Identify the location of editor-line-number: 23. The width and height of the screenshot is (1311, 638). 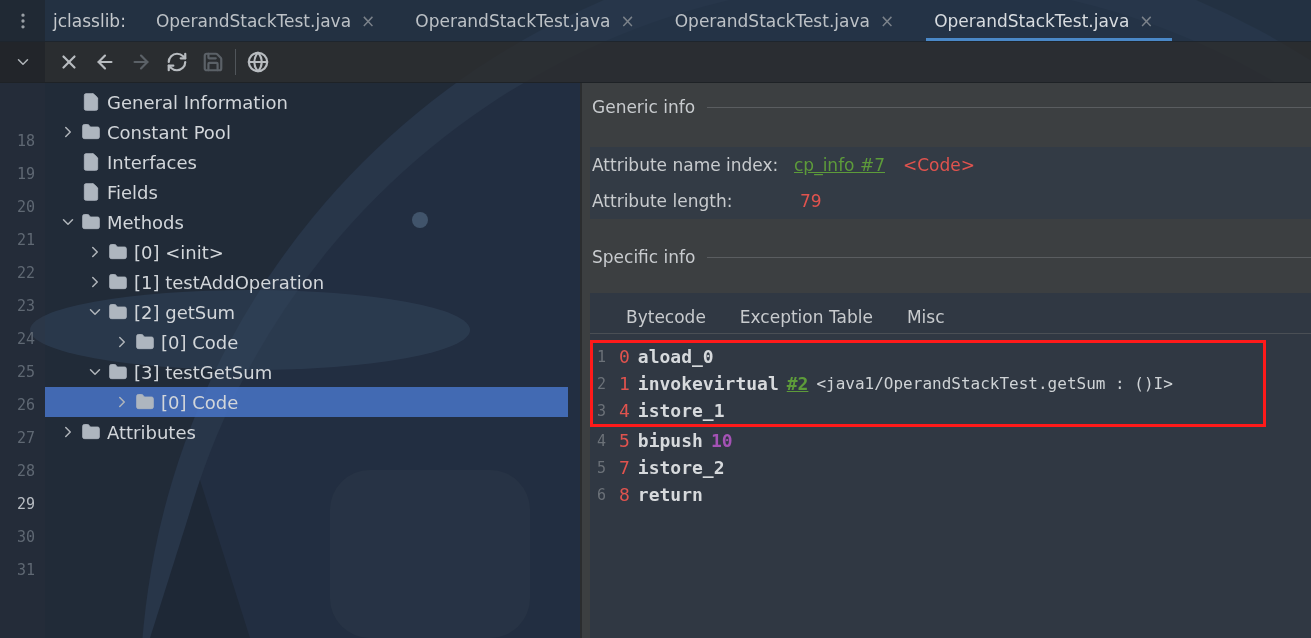
(25, 306).